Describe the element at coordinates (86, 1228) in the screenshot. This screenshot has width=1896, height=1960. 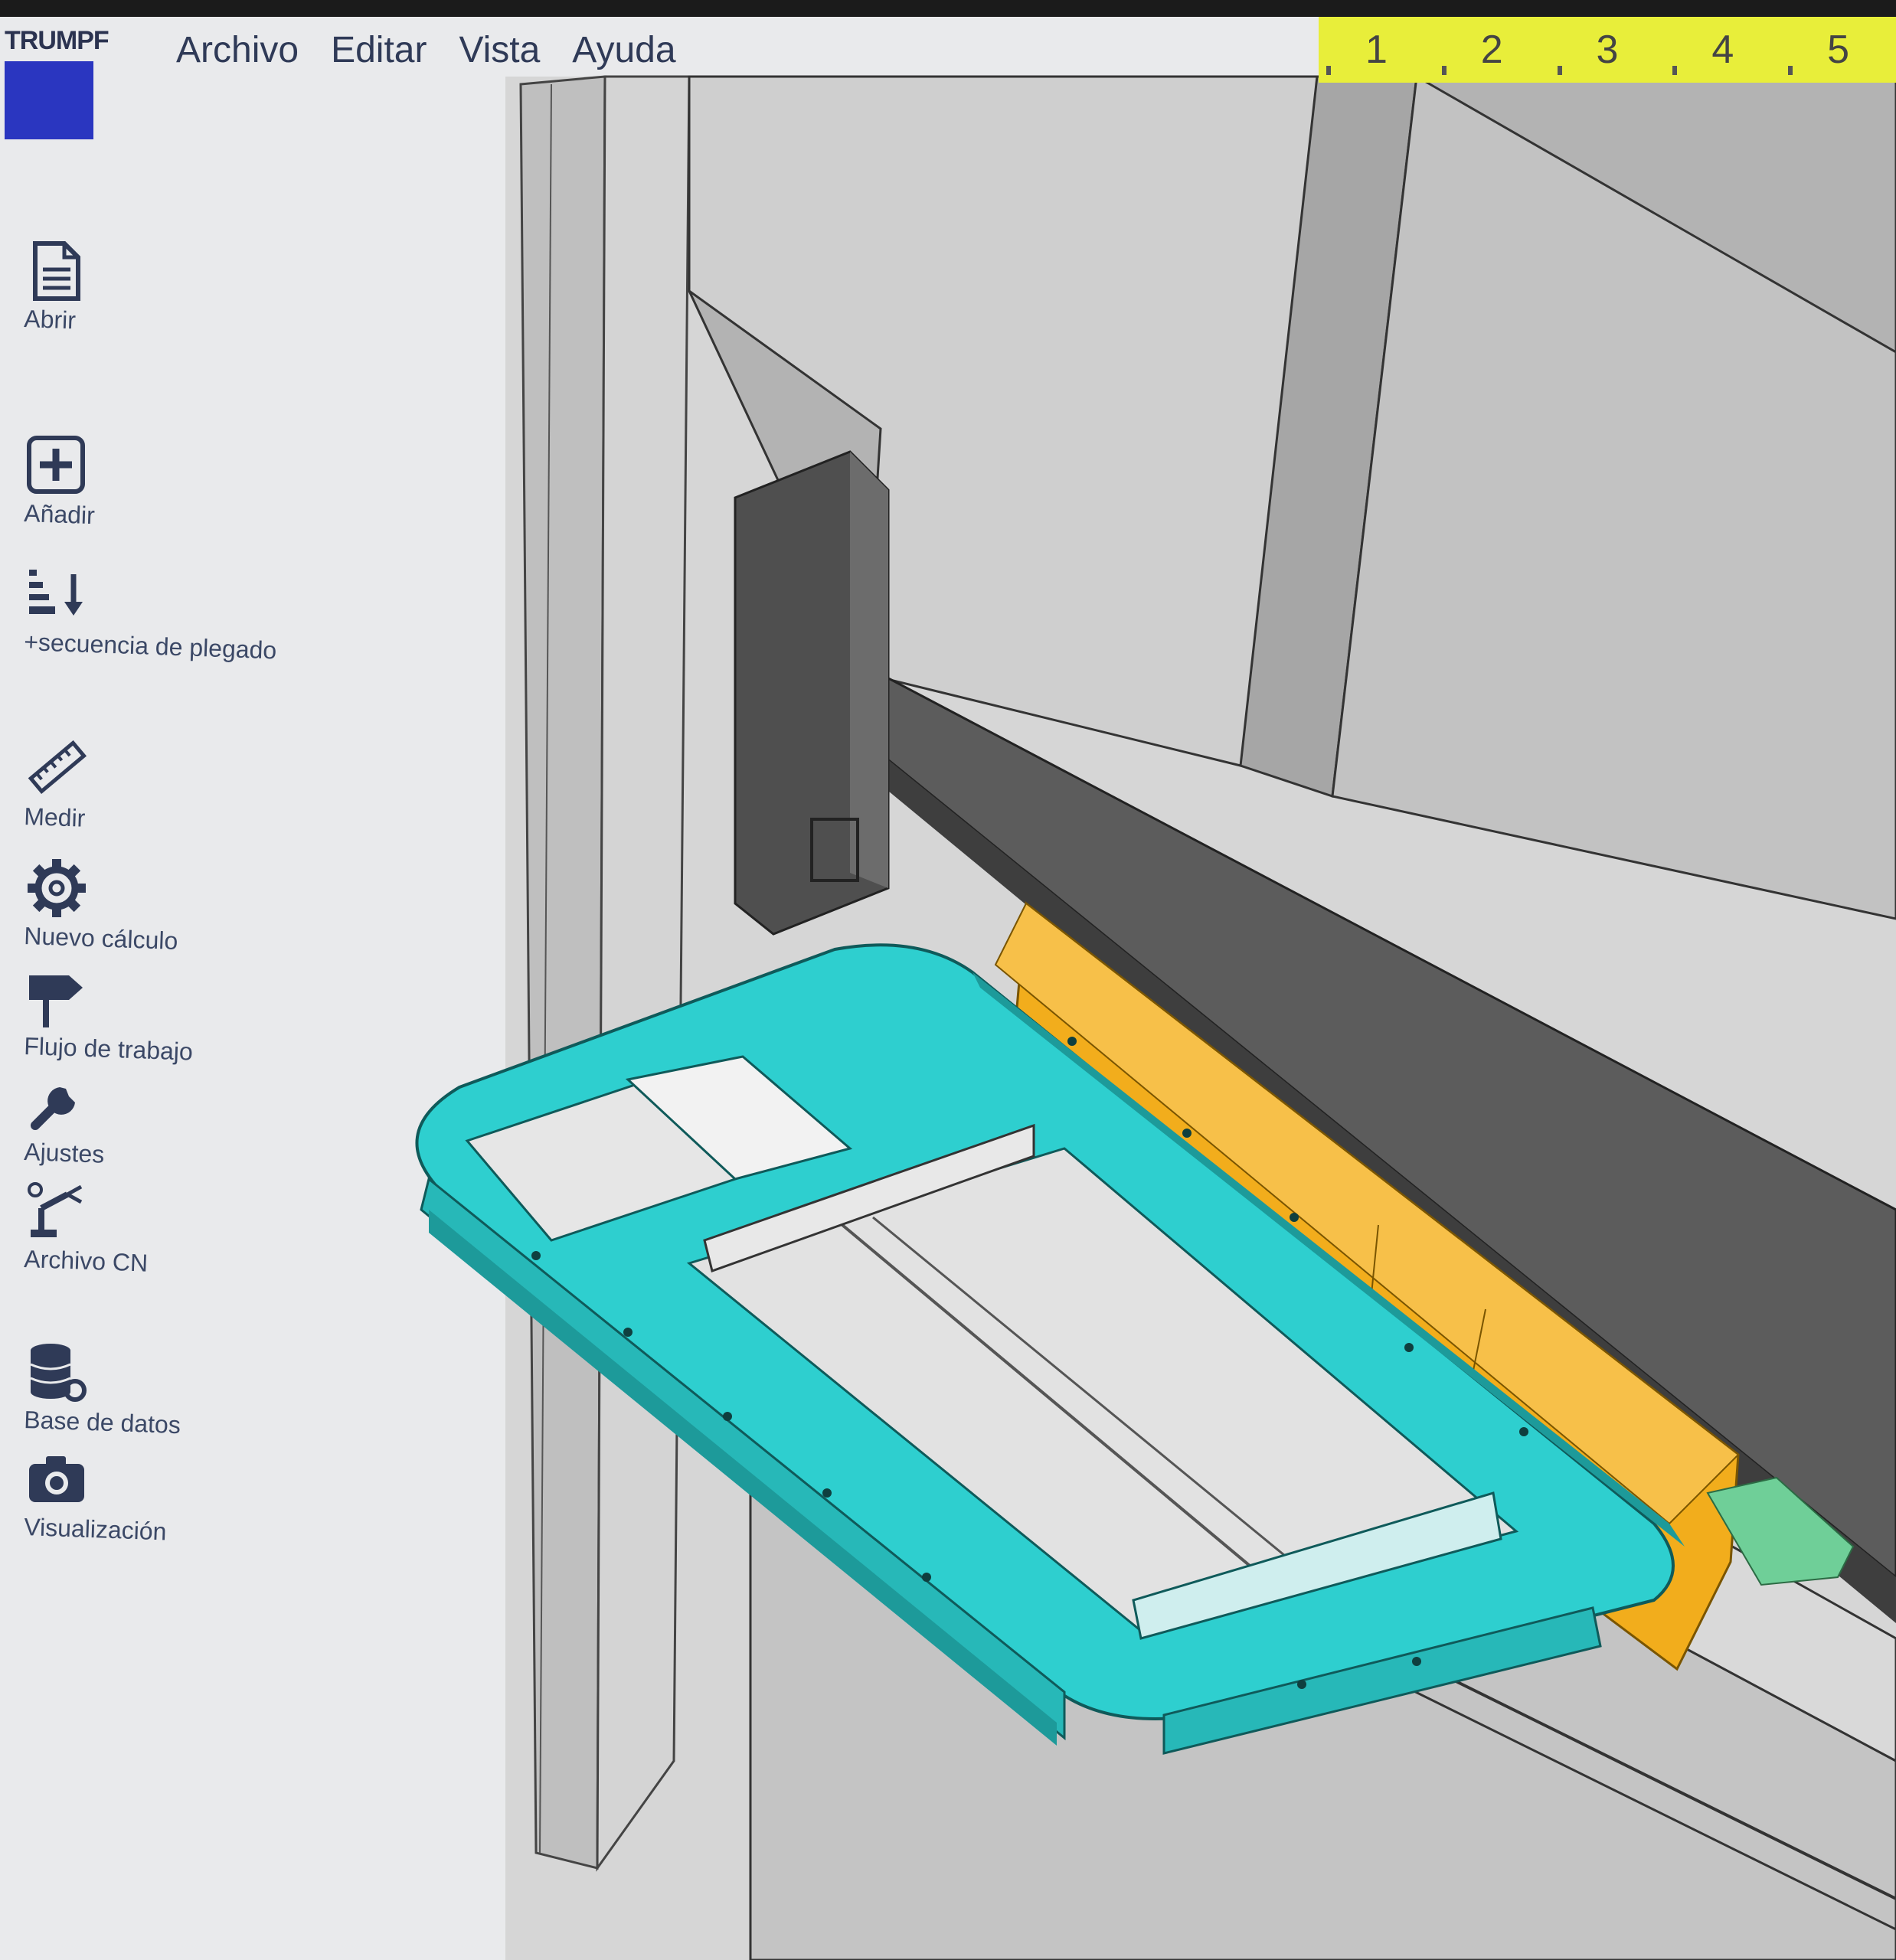
I see `tool-archivo-cn: Archivo CN` at that location.